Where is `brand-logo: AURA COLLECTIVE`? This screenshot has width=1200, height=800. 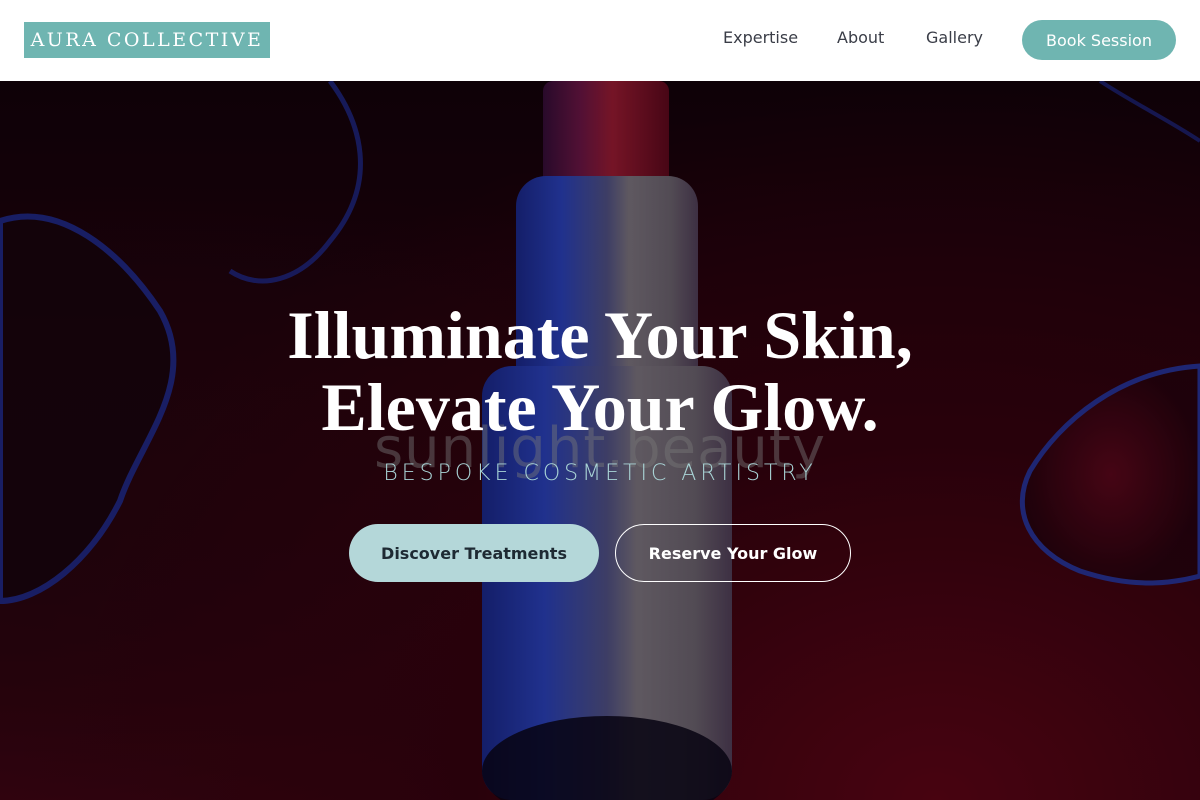 brand-logo: AURA COLLECTIVE is located at coordinates (147, 40).